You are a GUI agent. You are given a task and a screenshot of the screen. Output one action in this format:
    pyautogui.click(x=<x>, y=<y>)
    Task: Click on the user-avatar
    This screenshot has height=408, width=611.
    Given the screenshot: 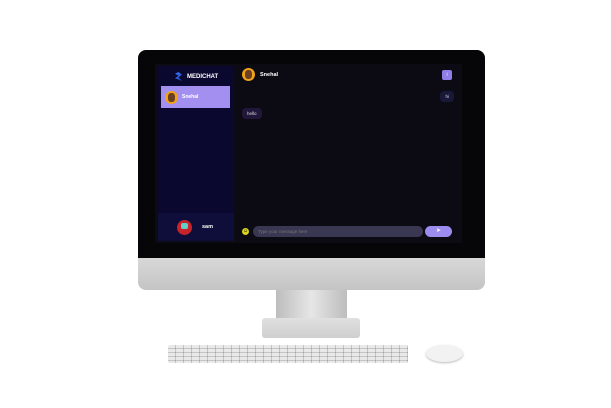 What is the action you would take?
    pyautogui.click(x=184, y=227)
    